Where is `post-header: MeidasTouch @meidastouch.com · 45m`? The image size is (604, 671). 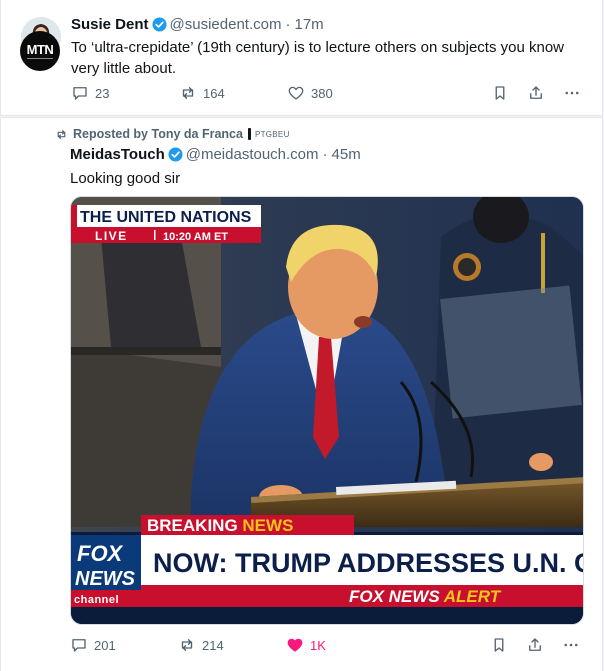
post-header: MeidasTouch @meidastouch.com · 45m is located at coordinates (215, 154).